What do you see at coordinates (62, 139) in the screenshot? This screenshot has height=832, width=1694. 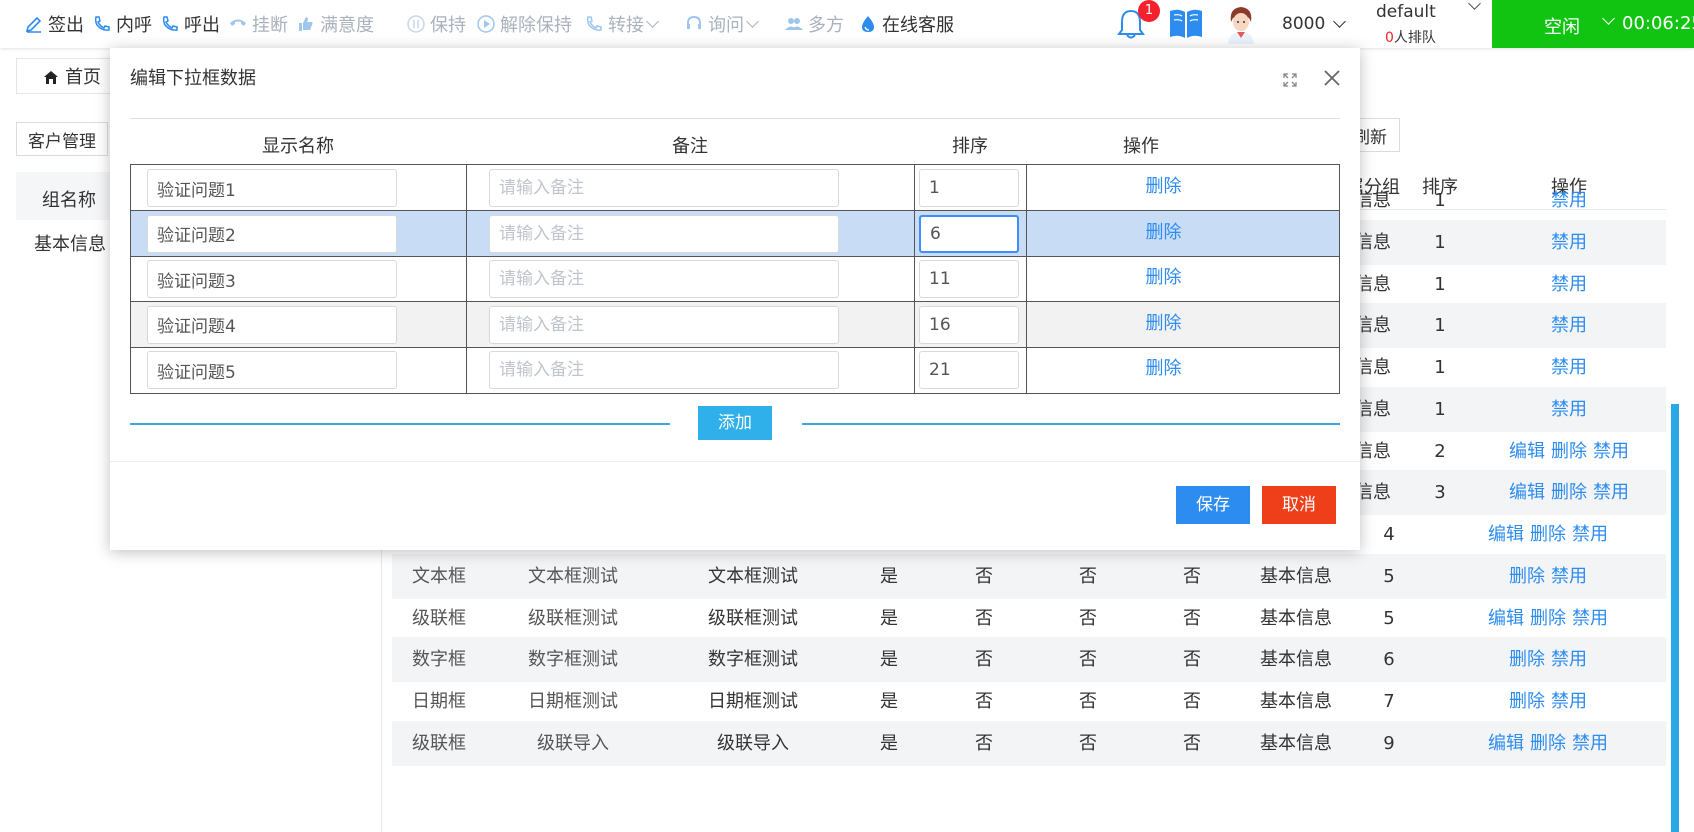 I see `customer-management-button: 客户管理` at bounding box center [62, 139].